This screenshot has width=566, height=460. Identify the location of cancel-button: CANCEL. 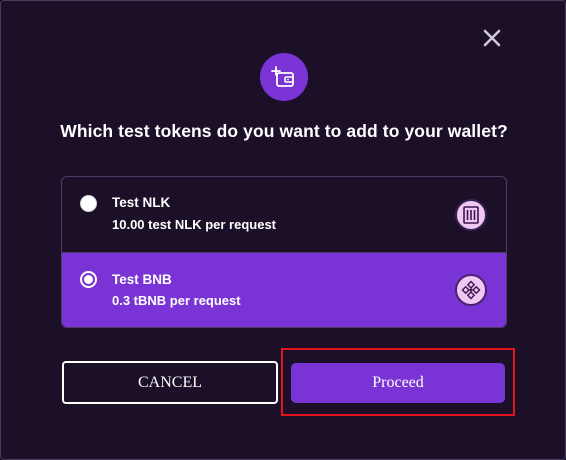
(170, 382).